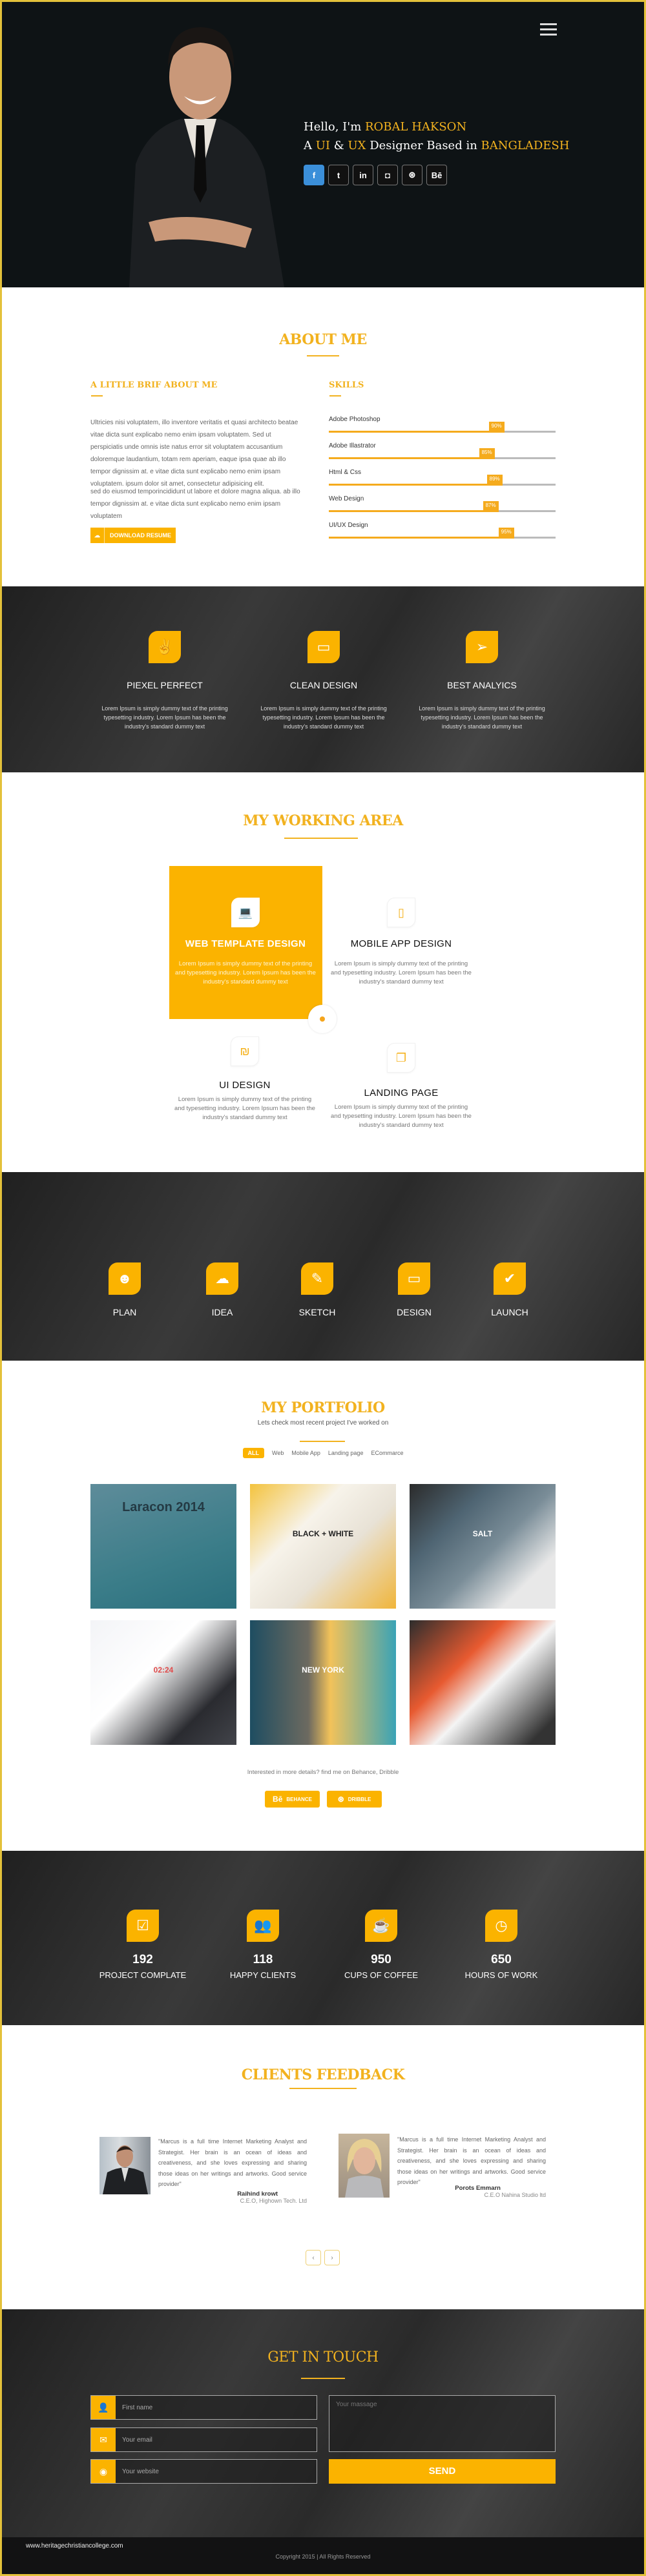 The width and height of the screenshot is (646, 2576). Describe the element at coordinates (483, 1682) in the screenshot. I see `portfolio-item` at that location.